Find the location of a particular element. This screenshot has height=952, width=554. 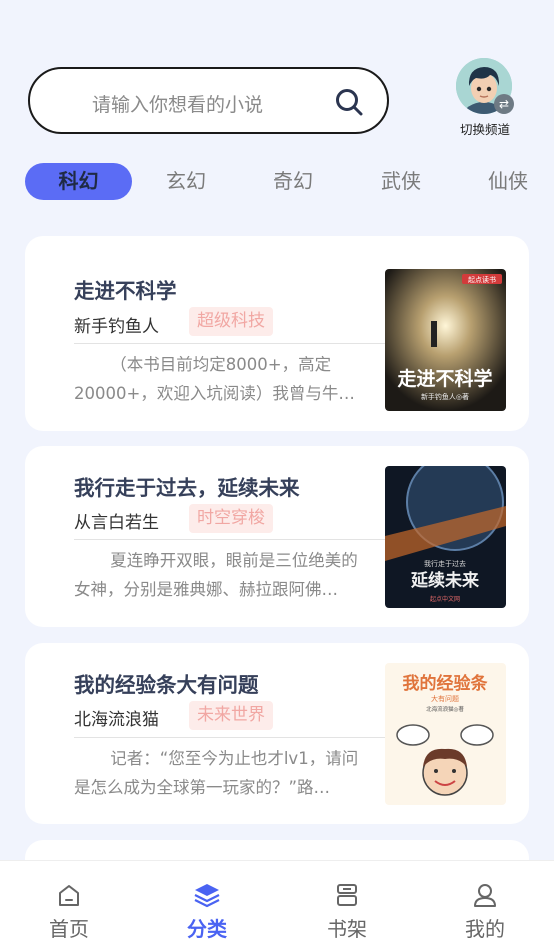

nav-category: 分类 is located at coordinates (207, 906).